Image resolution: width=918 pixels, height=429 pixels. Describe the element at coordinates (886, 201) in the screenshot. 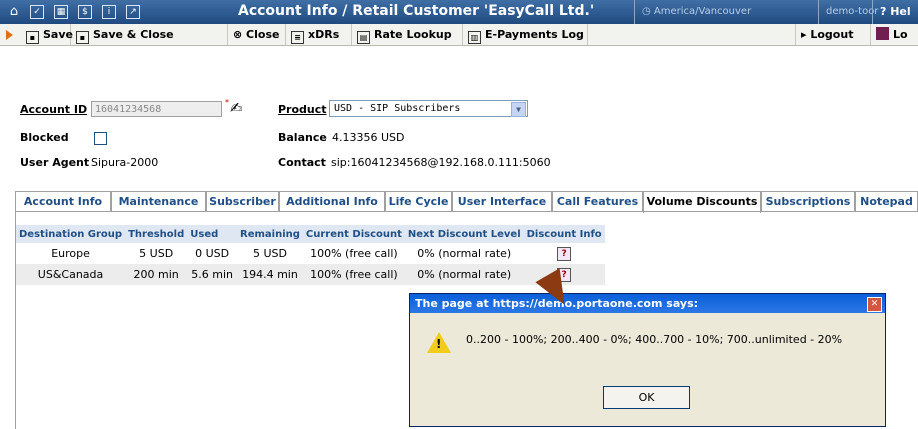

I see `tab-notepad: Notepad` at that location.